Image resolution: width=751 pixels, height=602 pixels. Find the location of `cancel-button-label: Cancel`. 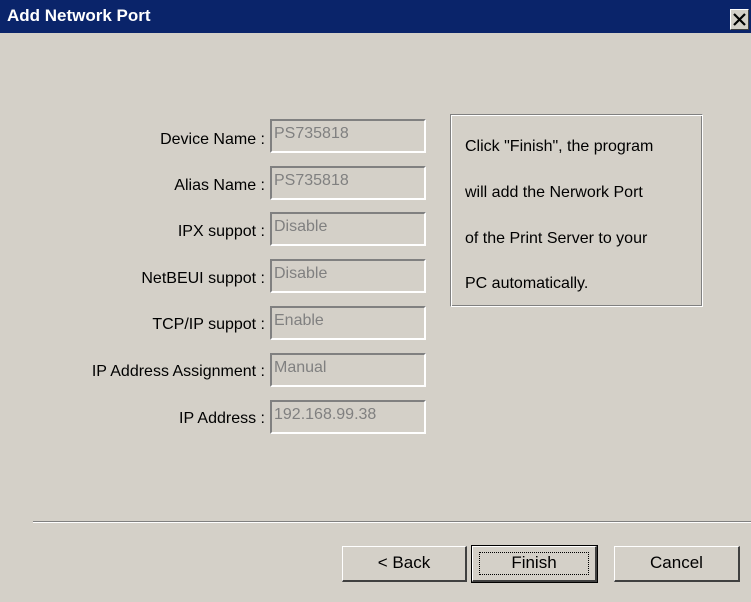

cancel-button-label: Cancel is located at coordinates (676, 562).